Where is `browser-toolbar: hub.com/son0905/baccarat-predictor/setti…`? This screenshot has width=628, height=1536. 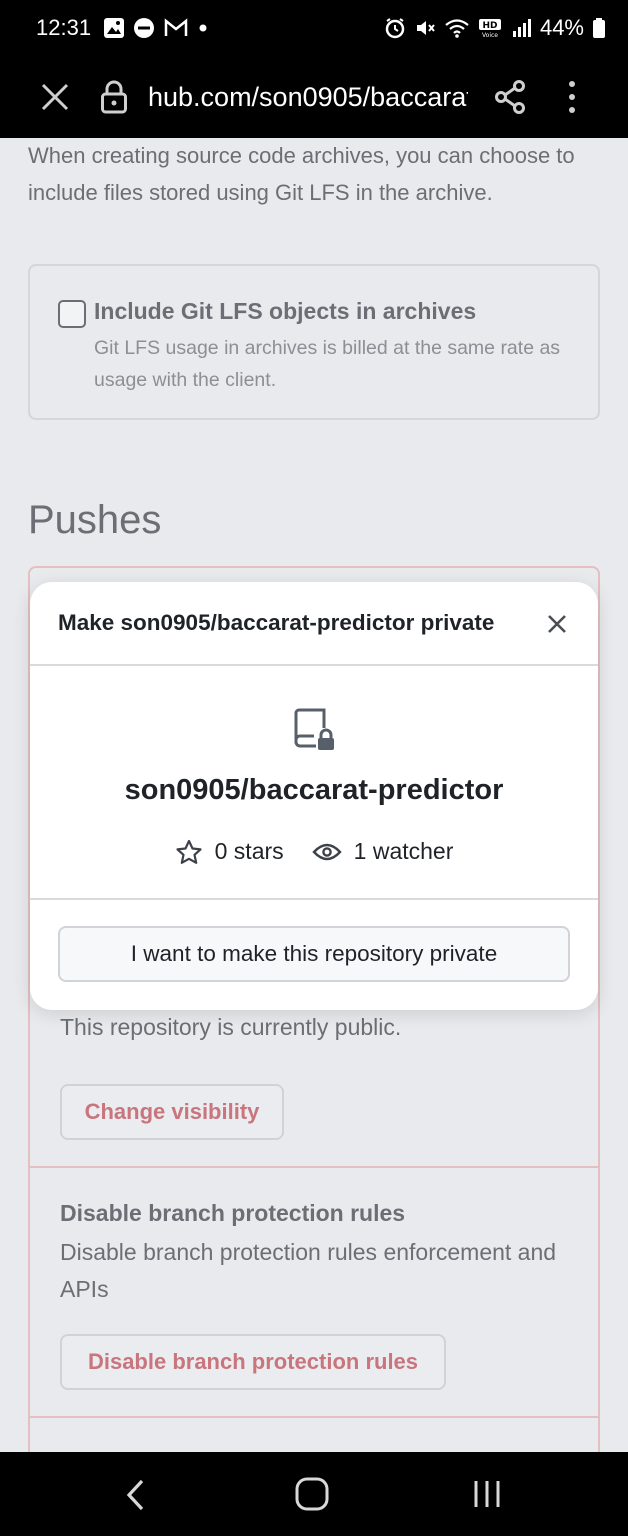
browser-toolbar: hub.com/son0905/baccarat-predictor/setti… is located at coordinates (314, 97).